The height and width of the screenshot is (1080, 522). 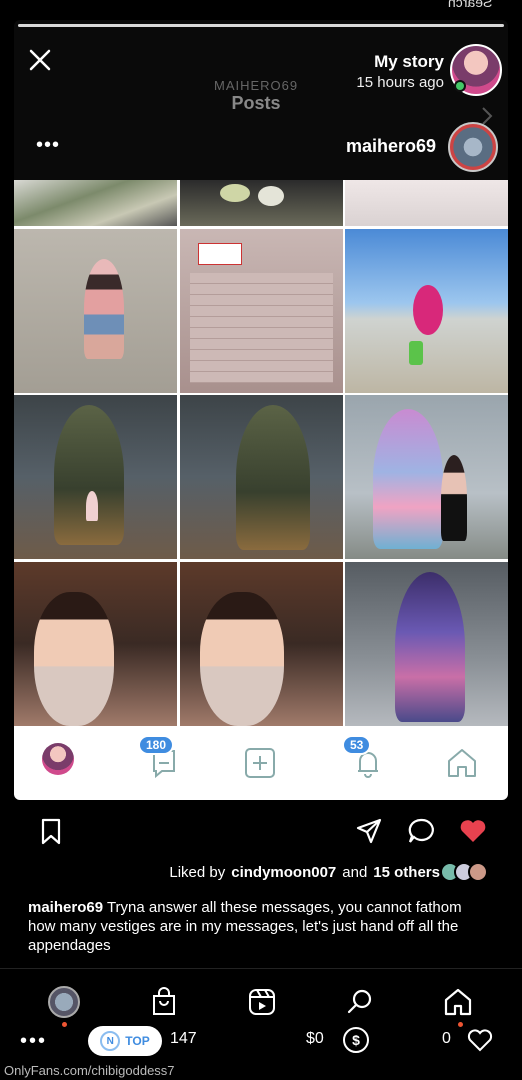 I want to click on comments-count: 147, so click(x=183, y=1038).